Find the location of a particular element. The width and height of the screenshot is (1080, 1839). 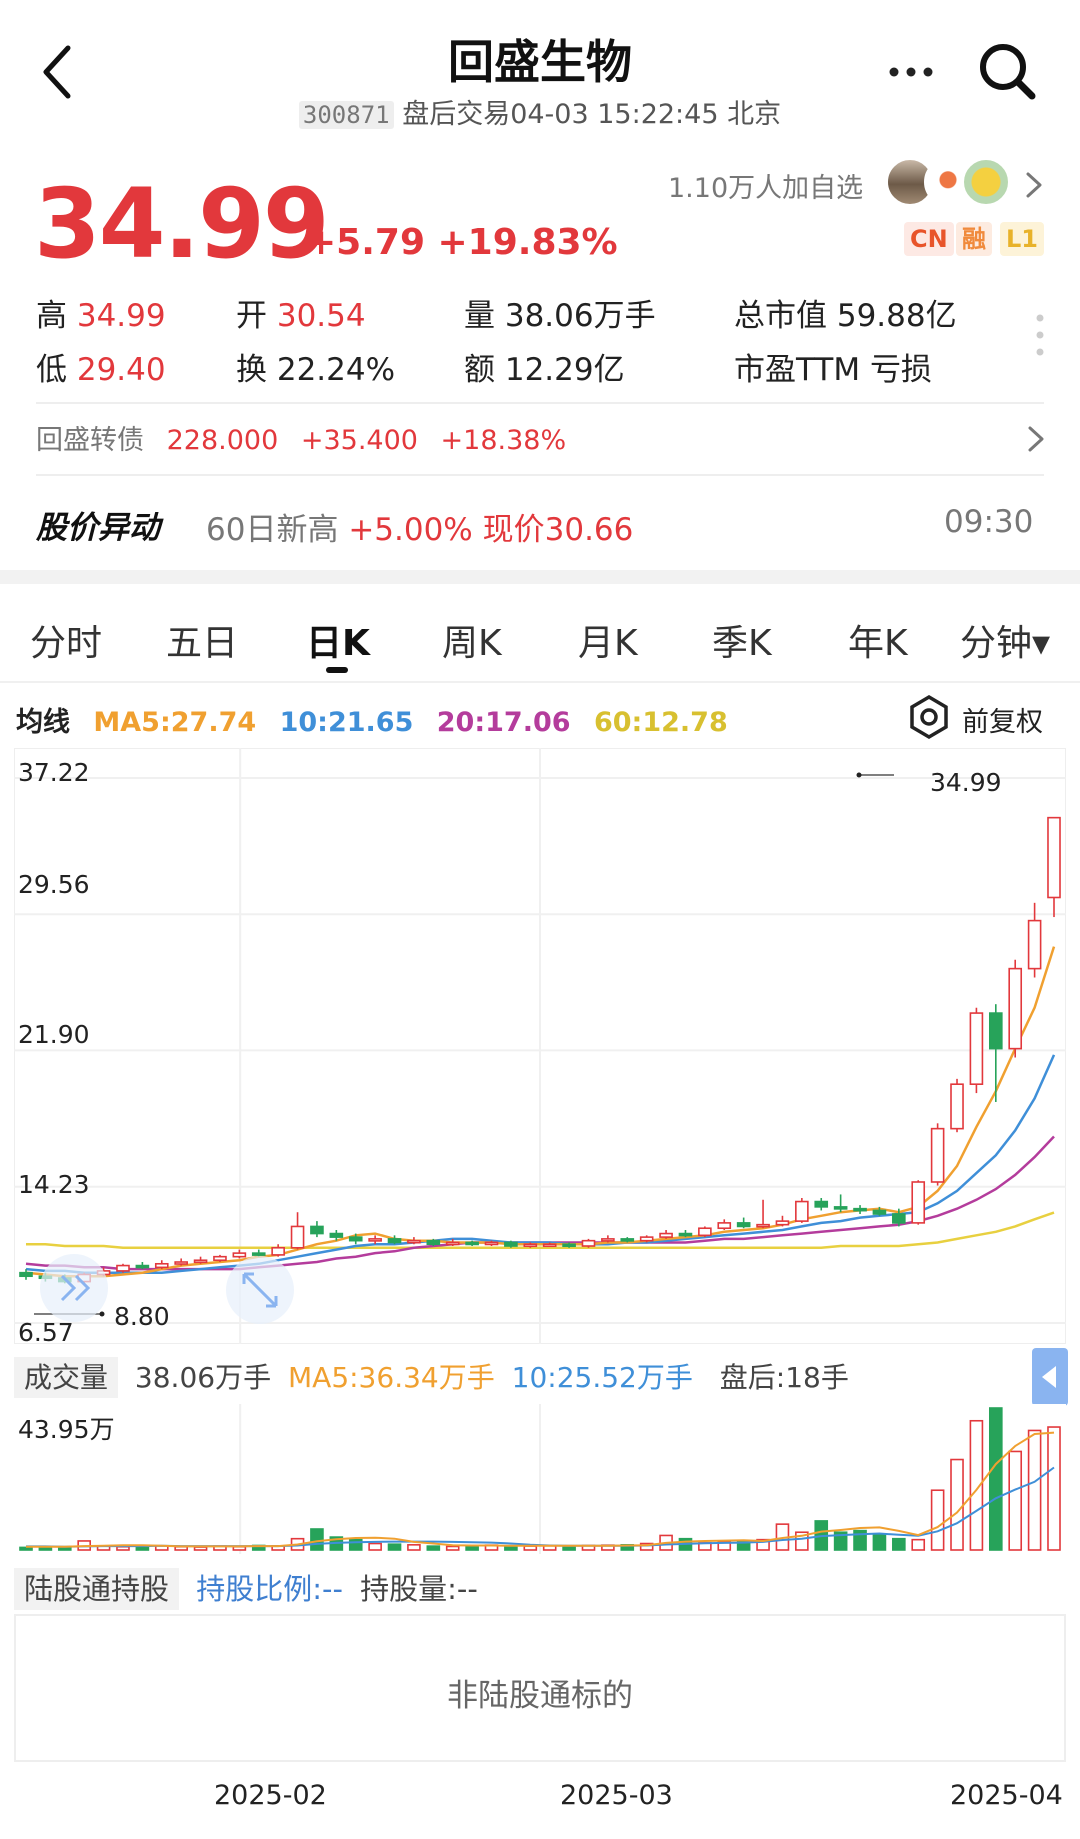

tab-intraday: 分时 is located at coordinates (66, 640).